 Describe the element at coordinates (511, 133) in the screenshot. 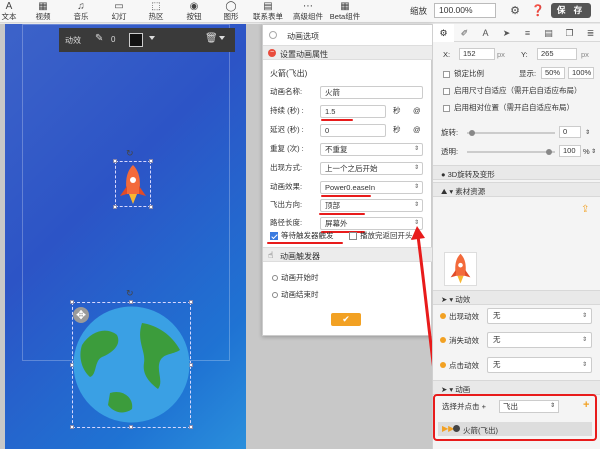

I see `rotate-slider` at that location.